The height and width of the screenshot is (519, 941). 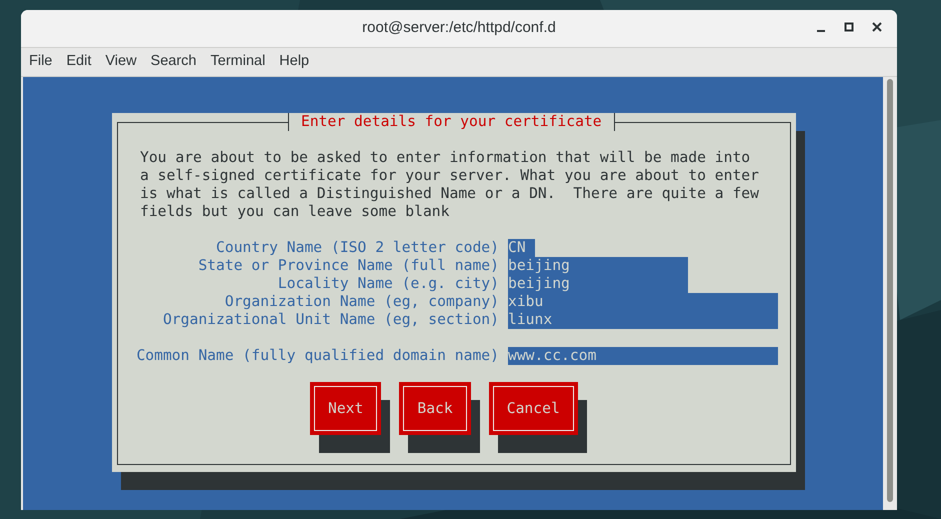 What do you see at coordinates (78, 62) in the screenshot?
I see `menu-item: Edit` at bounding box center [78, 62].